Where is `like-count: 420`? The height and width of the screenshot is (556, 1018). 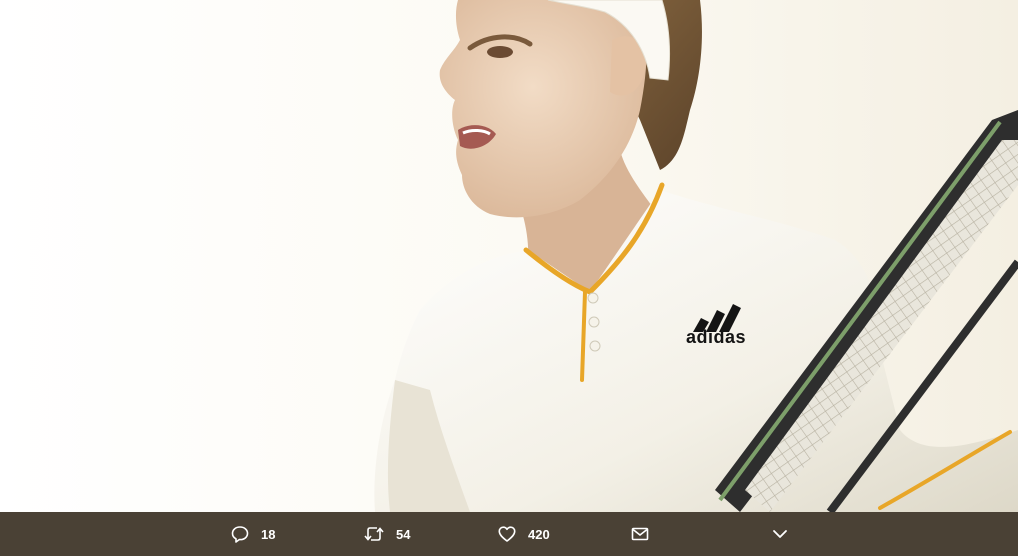 like-count: 420 is located at coordinates (539, 534).